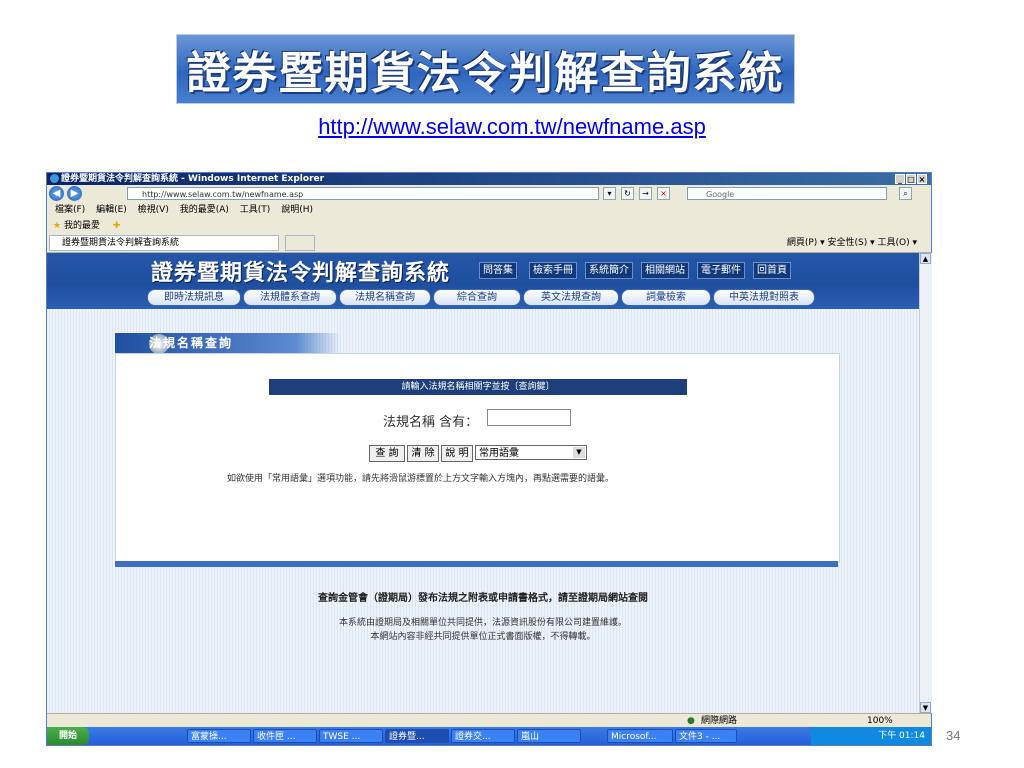 This screenshot has height=768, width=1024. I want to click on tab-current: 證券暨期貨法令判解查詢系統, so click(164, 243).